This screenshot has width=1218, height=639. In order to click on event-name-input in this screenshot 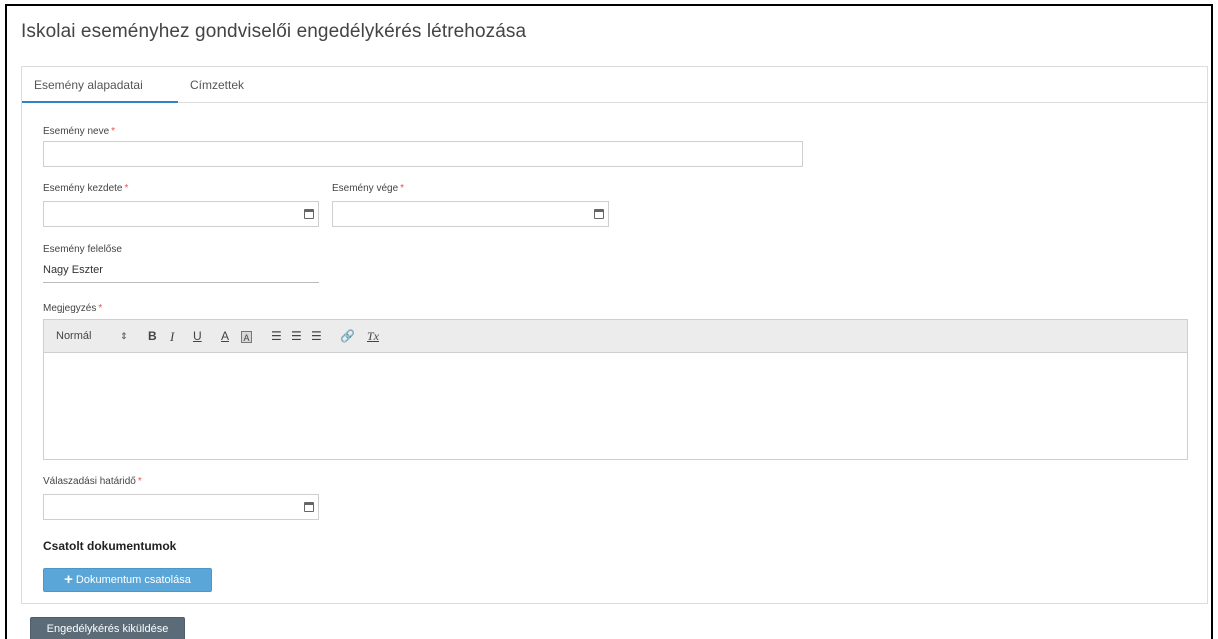, I will do `click(423, 154)`.